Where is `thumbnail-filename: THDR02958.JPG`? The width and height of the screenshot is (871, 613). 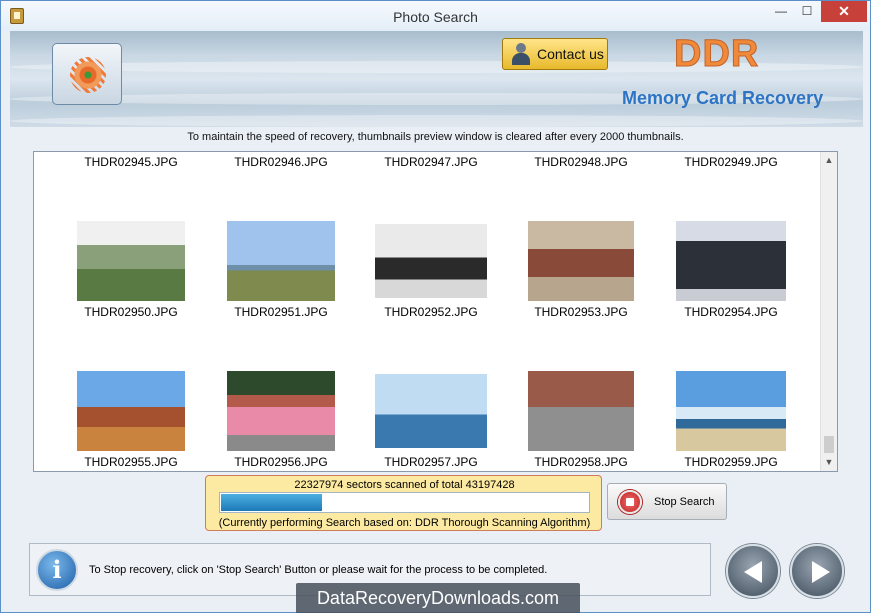 thumbnail-filename: THDR02958.JPG is located at coordinates (581, 462).